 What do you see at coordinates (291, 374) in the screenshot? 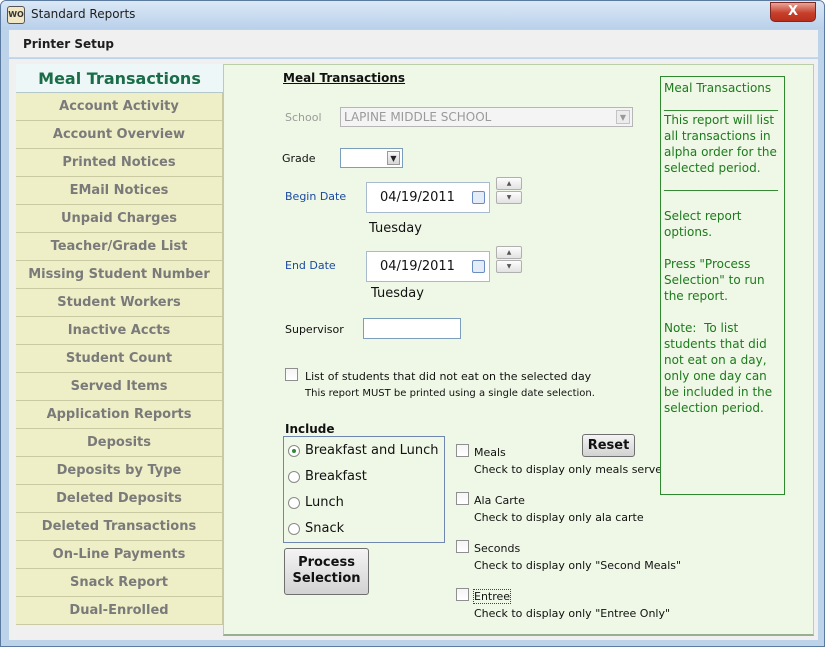
I see `did-not-eat-checkbox` at bounding box center [291, 374].